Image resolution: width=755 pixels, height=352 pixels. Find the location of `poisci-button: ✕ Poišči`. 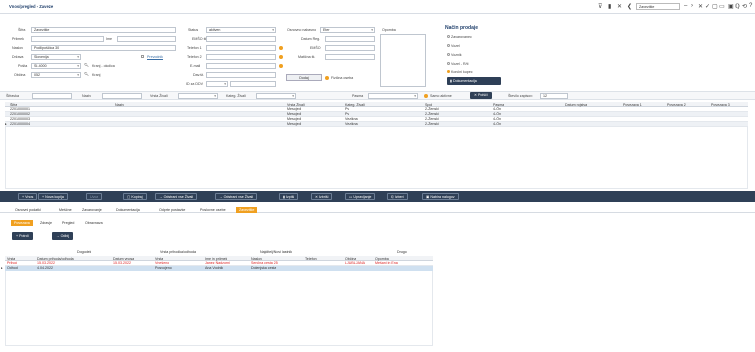

poisci-button: ✕ Poišči is located at coordinates (481, 95).